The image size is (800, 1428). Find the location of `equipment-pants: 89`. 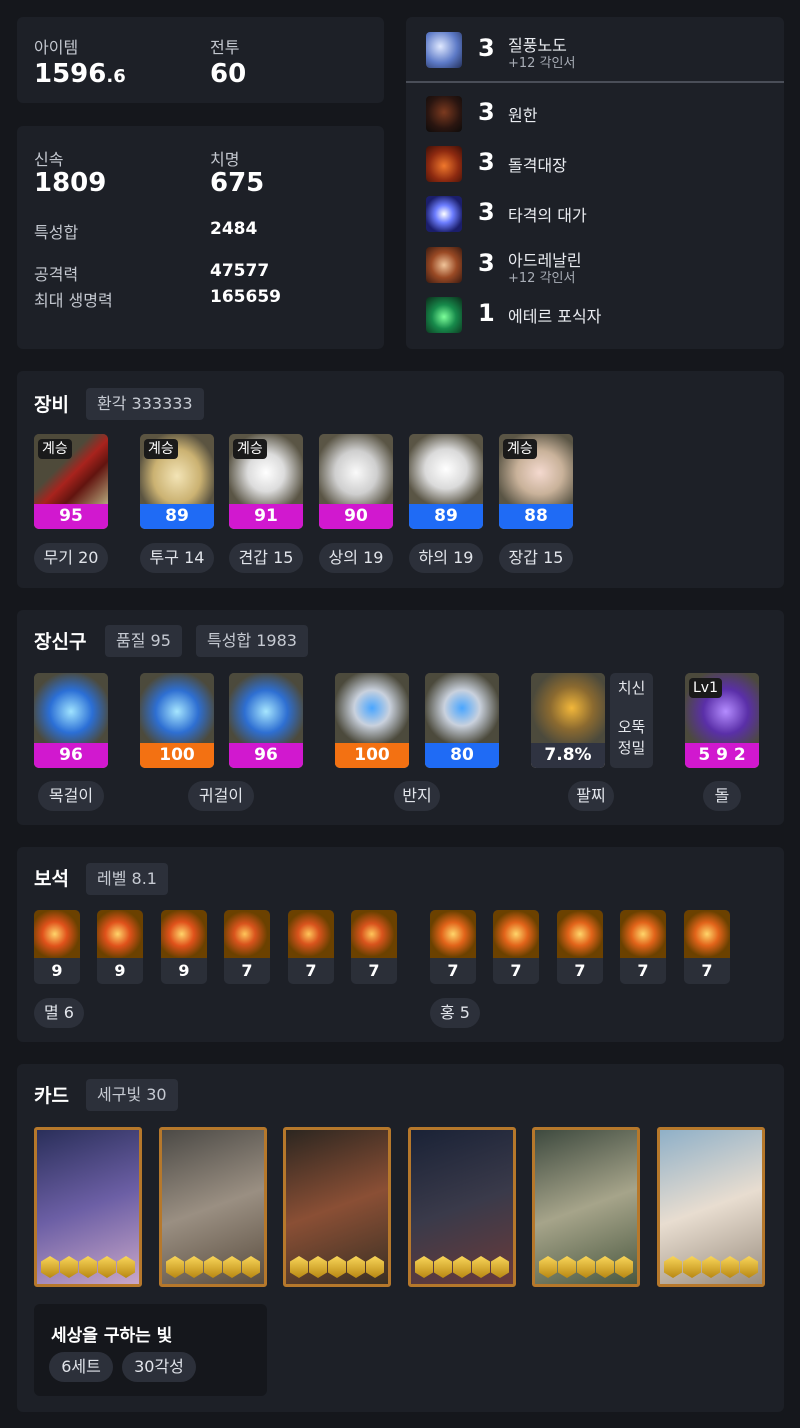

equipment-pants: 89 is located at coordinates (446, 481).